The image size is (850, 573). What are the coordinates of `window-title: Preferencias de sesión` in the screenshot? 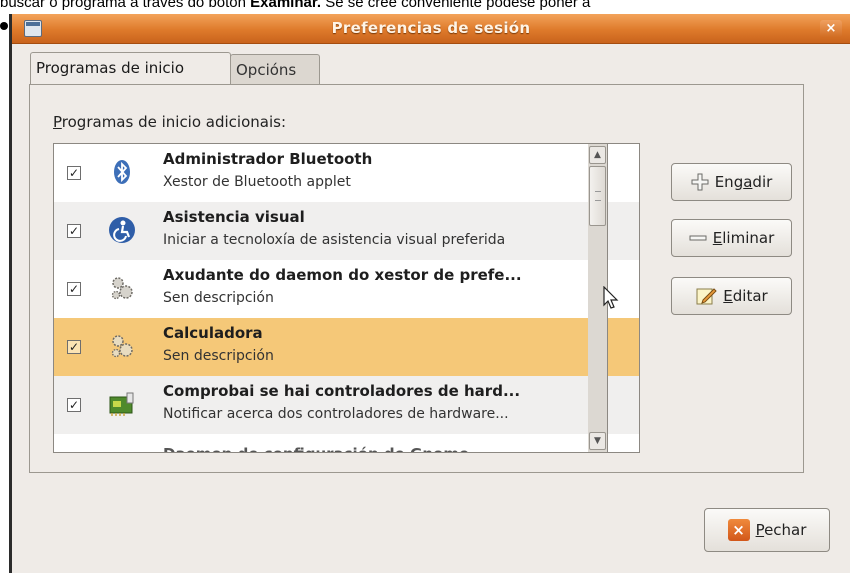 It's located at (431, 28).